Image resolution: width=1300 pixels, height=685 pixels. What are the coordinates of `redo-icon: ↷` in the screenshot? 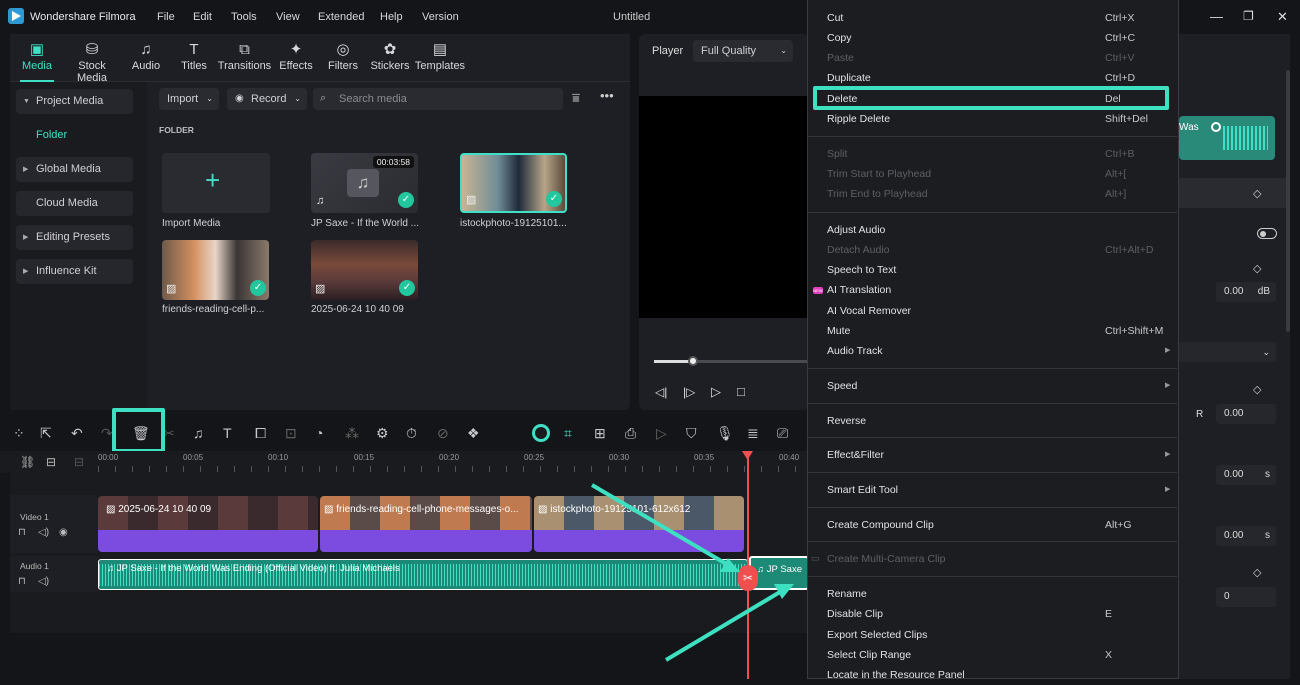 It's located at (107, 433).